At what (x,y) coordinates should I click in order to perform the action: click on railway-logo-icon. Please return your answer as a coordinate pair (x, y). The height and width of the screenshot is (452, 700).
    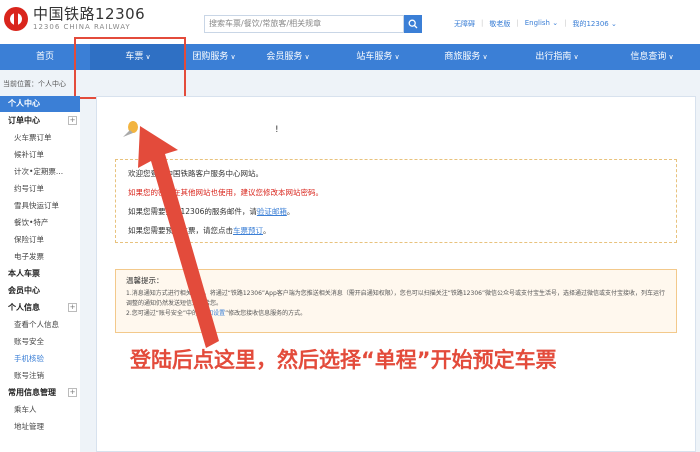
    Looking at the image, I should click on (16, 19).